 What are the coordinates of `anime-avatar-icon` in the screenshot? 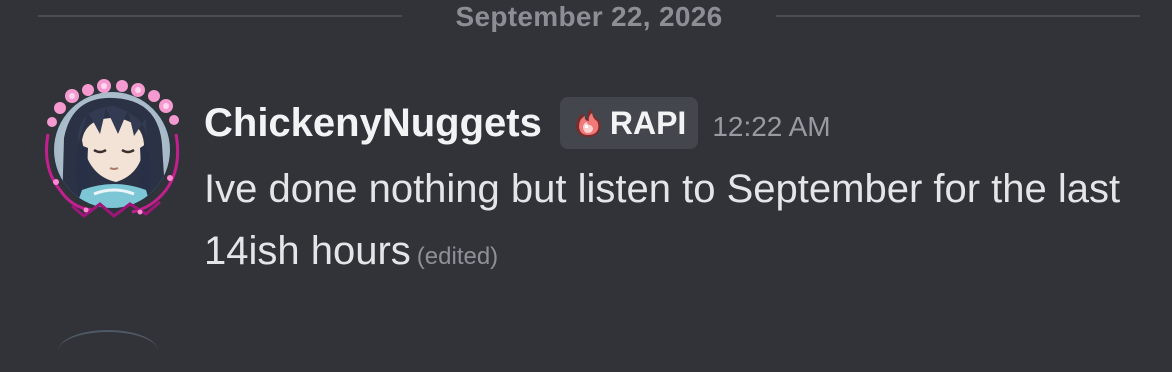 It's located at (112, 148).